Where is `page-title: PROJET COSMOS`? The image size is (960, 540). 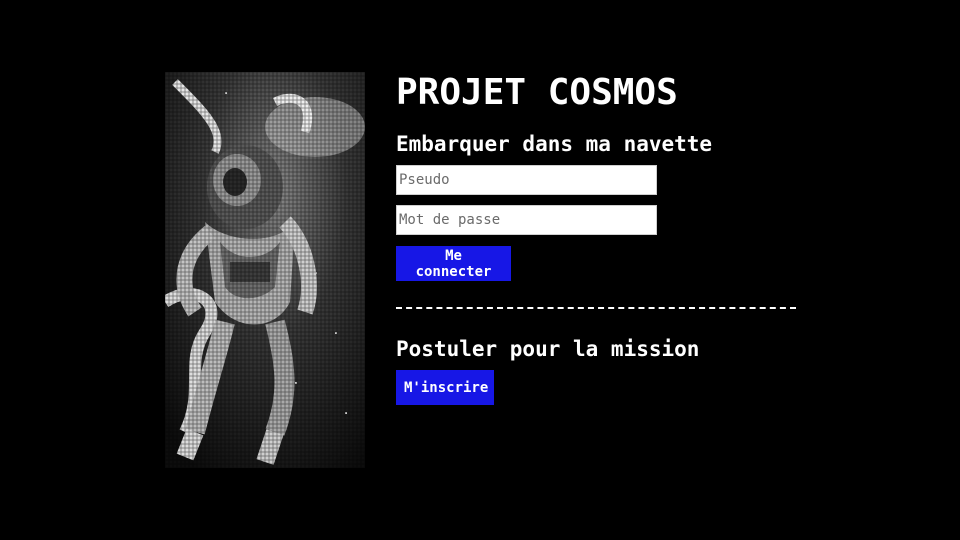
page-title: PROJET COSMOS is located at coordinates (537, 92).